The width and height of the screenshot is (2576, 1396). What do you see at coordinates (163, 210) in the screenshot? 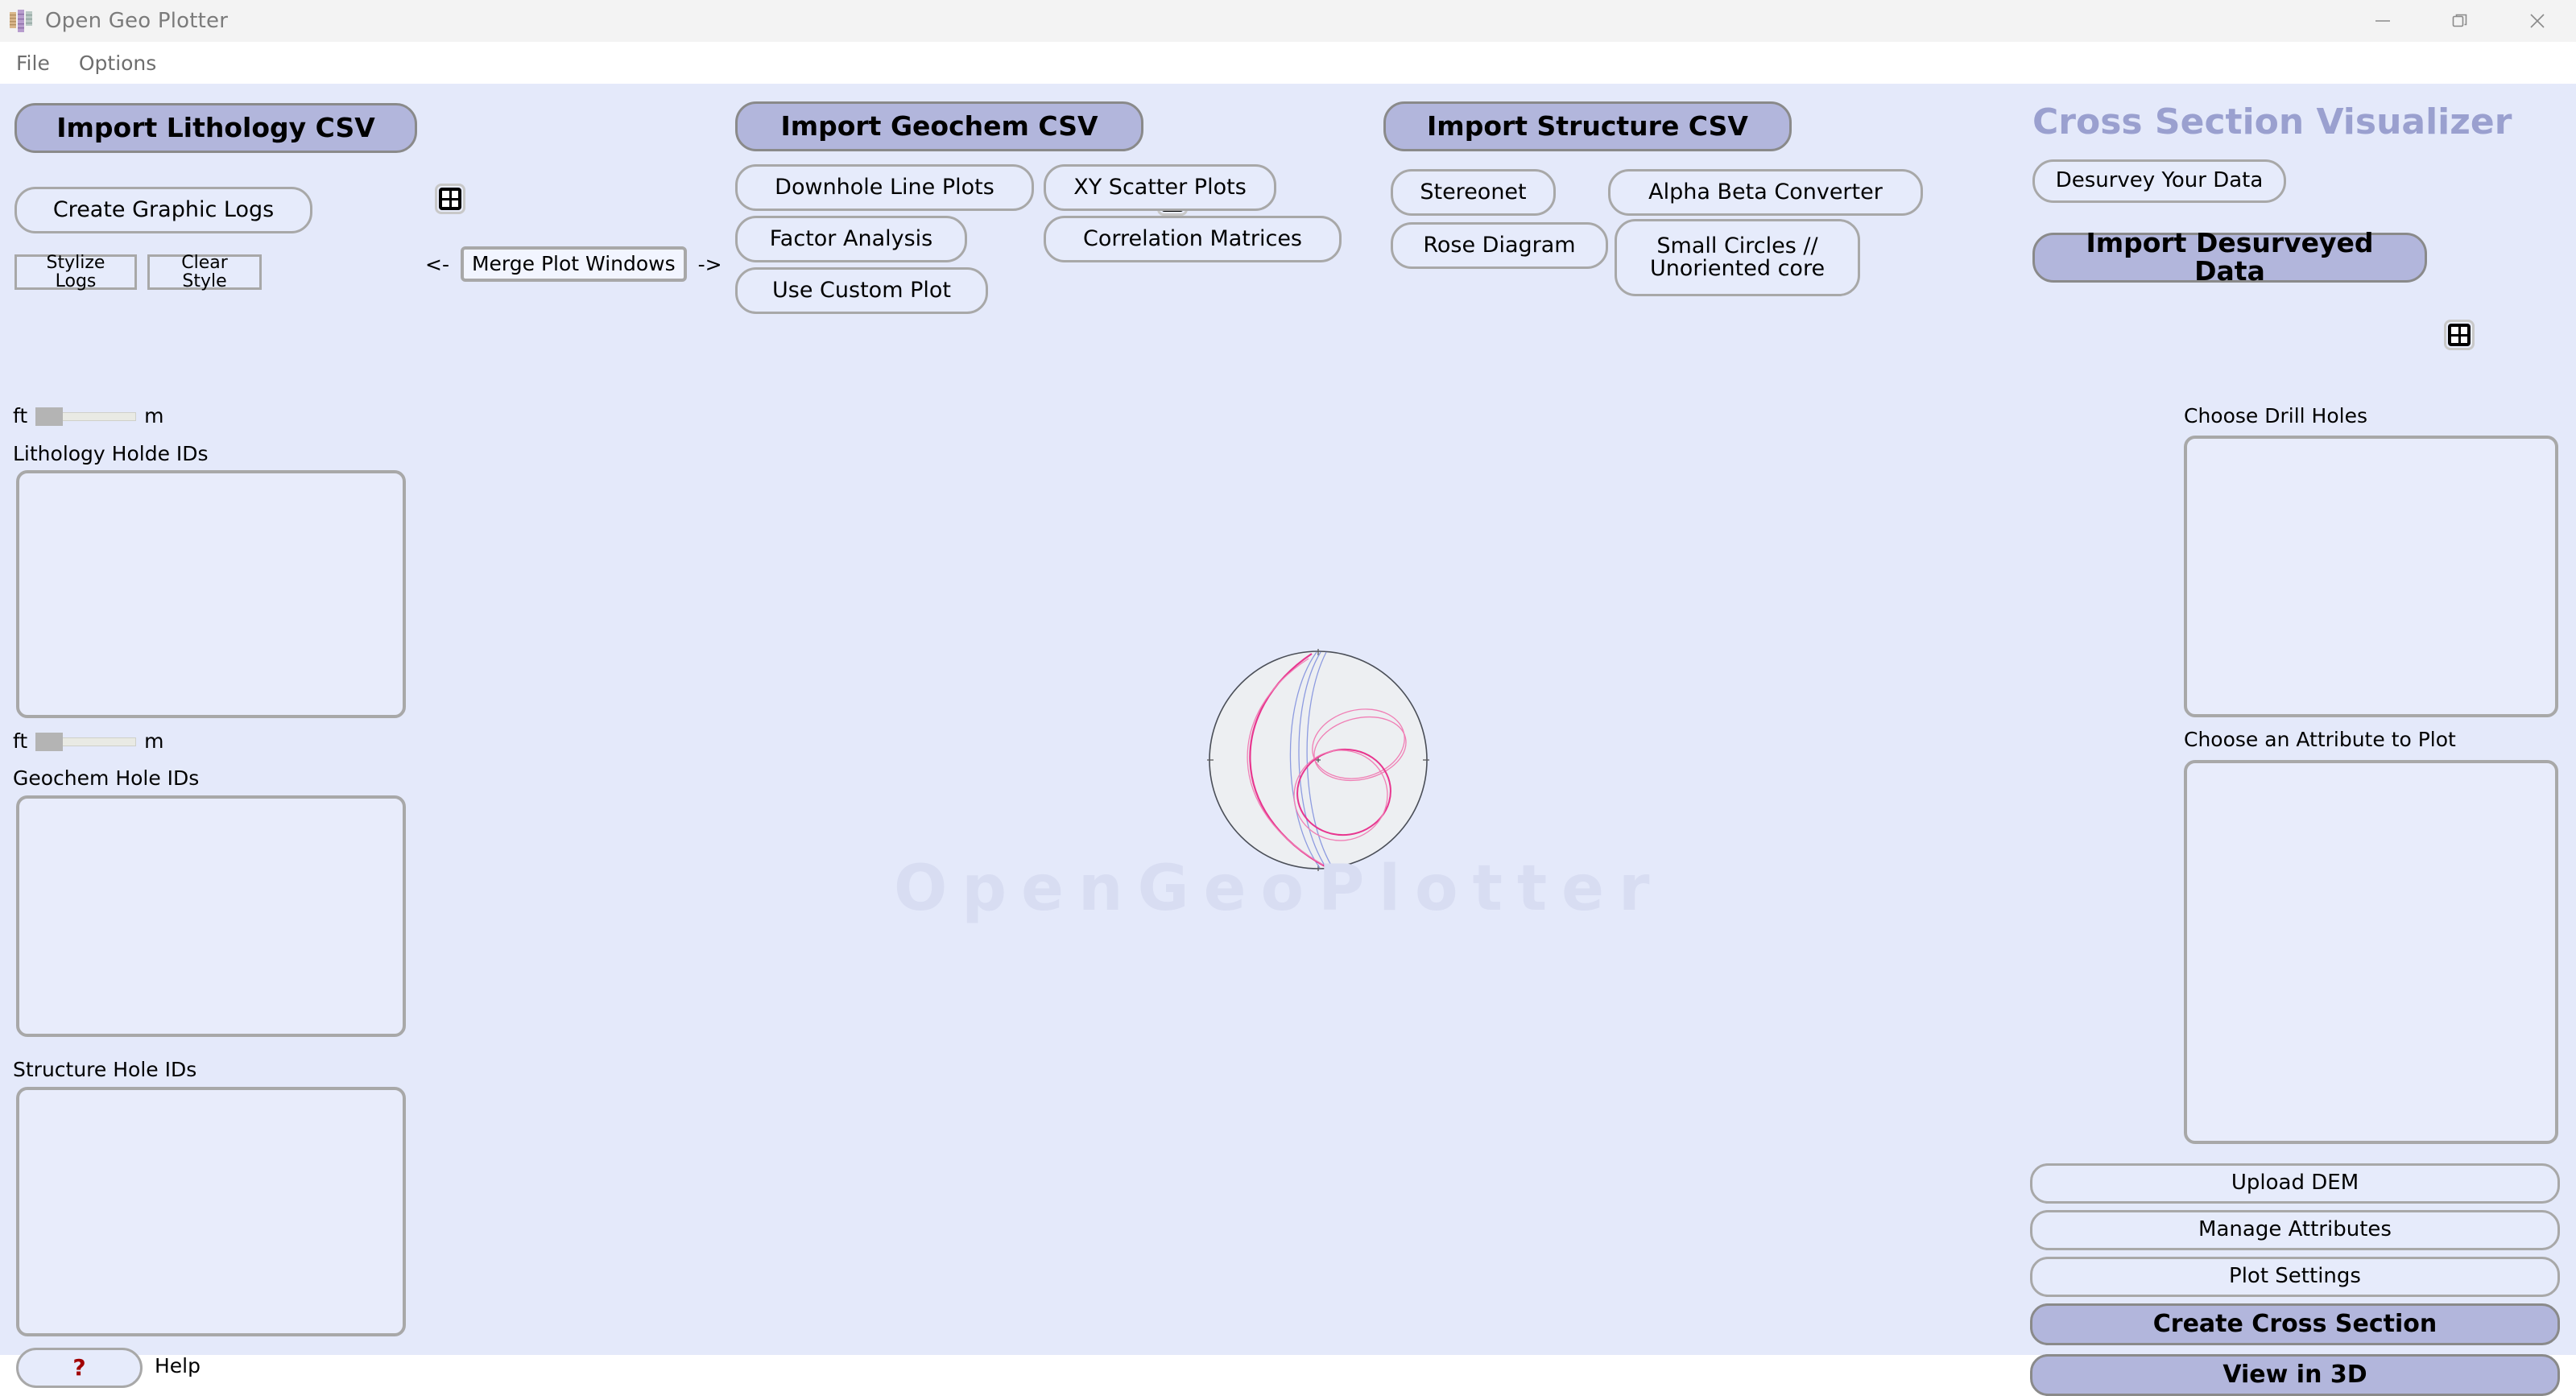
I see `create-graphic-logs-button: Create Graphic Logs` at bounding box center [163, 210].